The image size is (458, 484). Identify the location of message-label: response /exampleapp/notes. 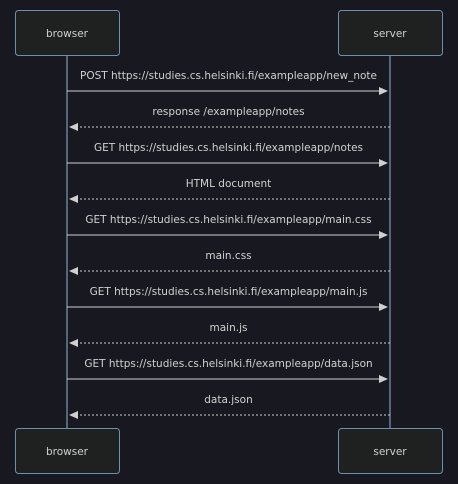
(228, 112).